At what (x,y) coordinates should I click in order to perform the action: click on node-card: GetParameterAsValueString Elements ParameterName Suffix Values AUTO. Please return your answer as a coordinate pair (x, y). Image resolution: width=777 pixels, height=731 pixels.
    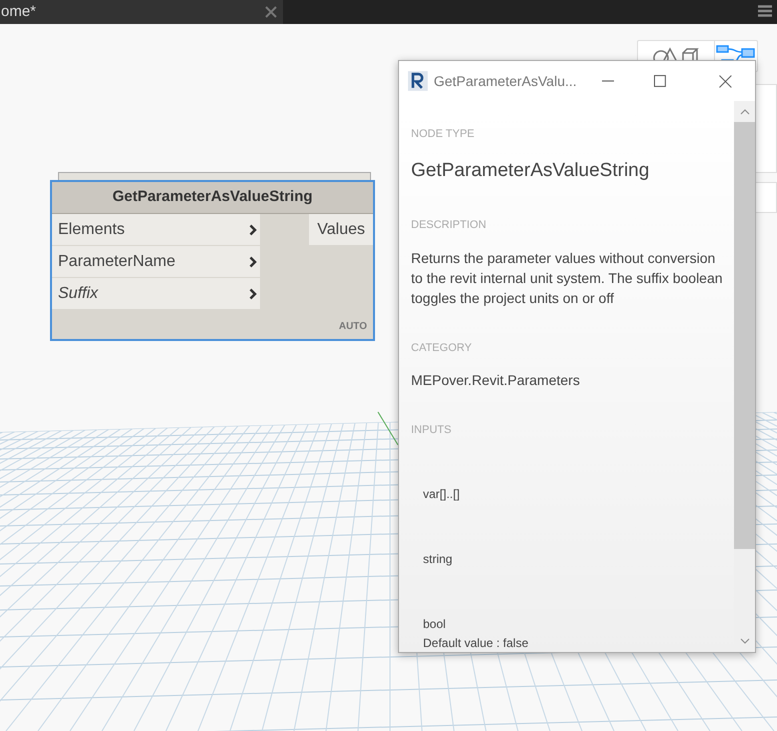
    Looking at the image, I should click on (212, 260).